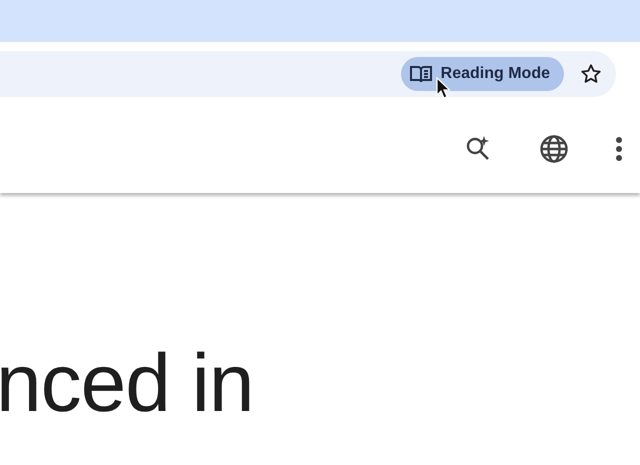  Describe the element at coordinates (554, 149) in the screenshot. I see `globe-icon` at that location.